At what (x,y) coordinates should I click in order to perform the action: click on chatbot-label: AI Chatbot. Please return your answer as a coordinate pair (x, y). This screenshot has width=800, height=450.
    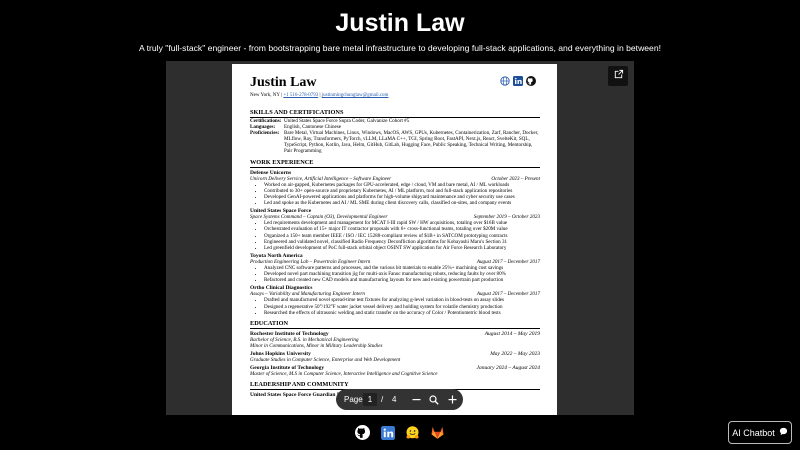
    Looking at the image, I should click on (753, 432).